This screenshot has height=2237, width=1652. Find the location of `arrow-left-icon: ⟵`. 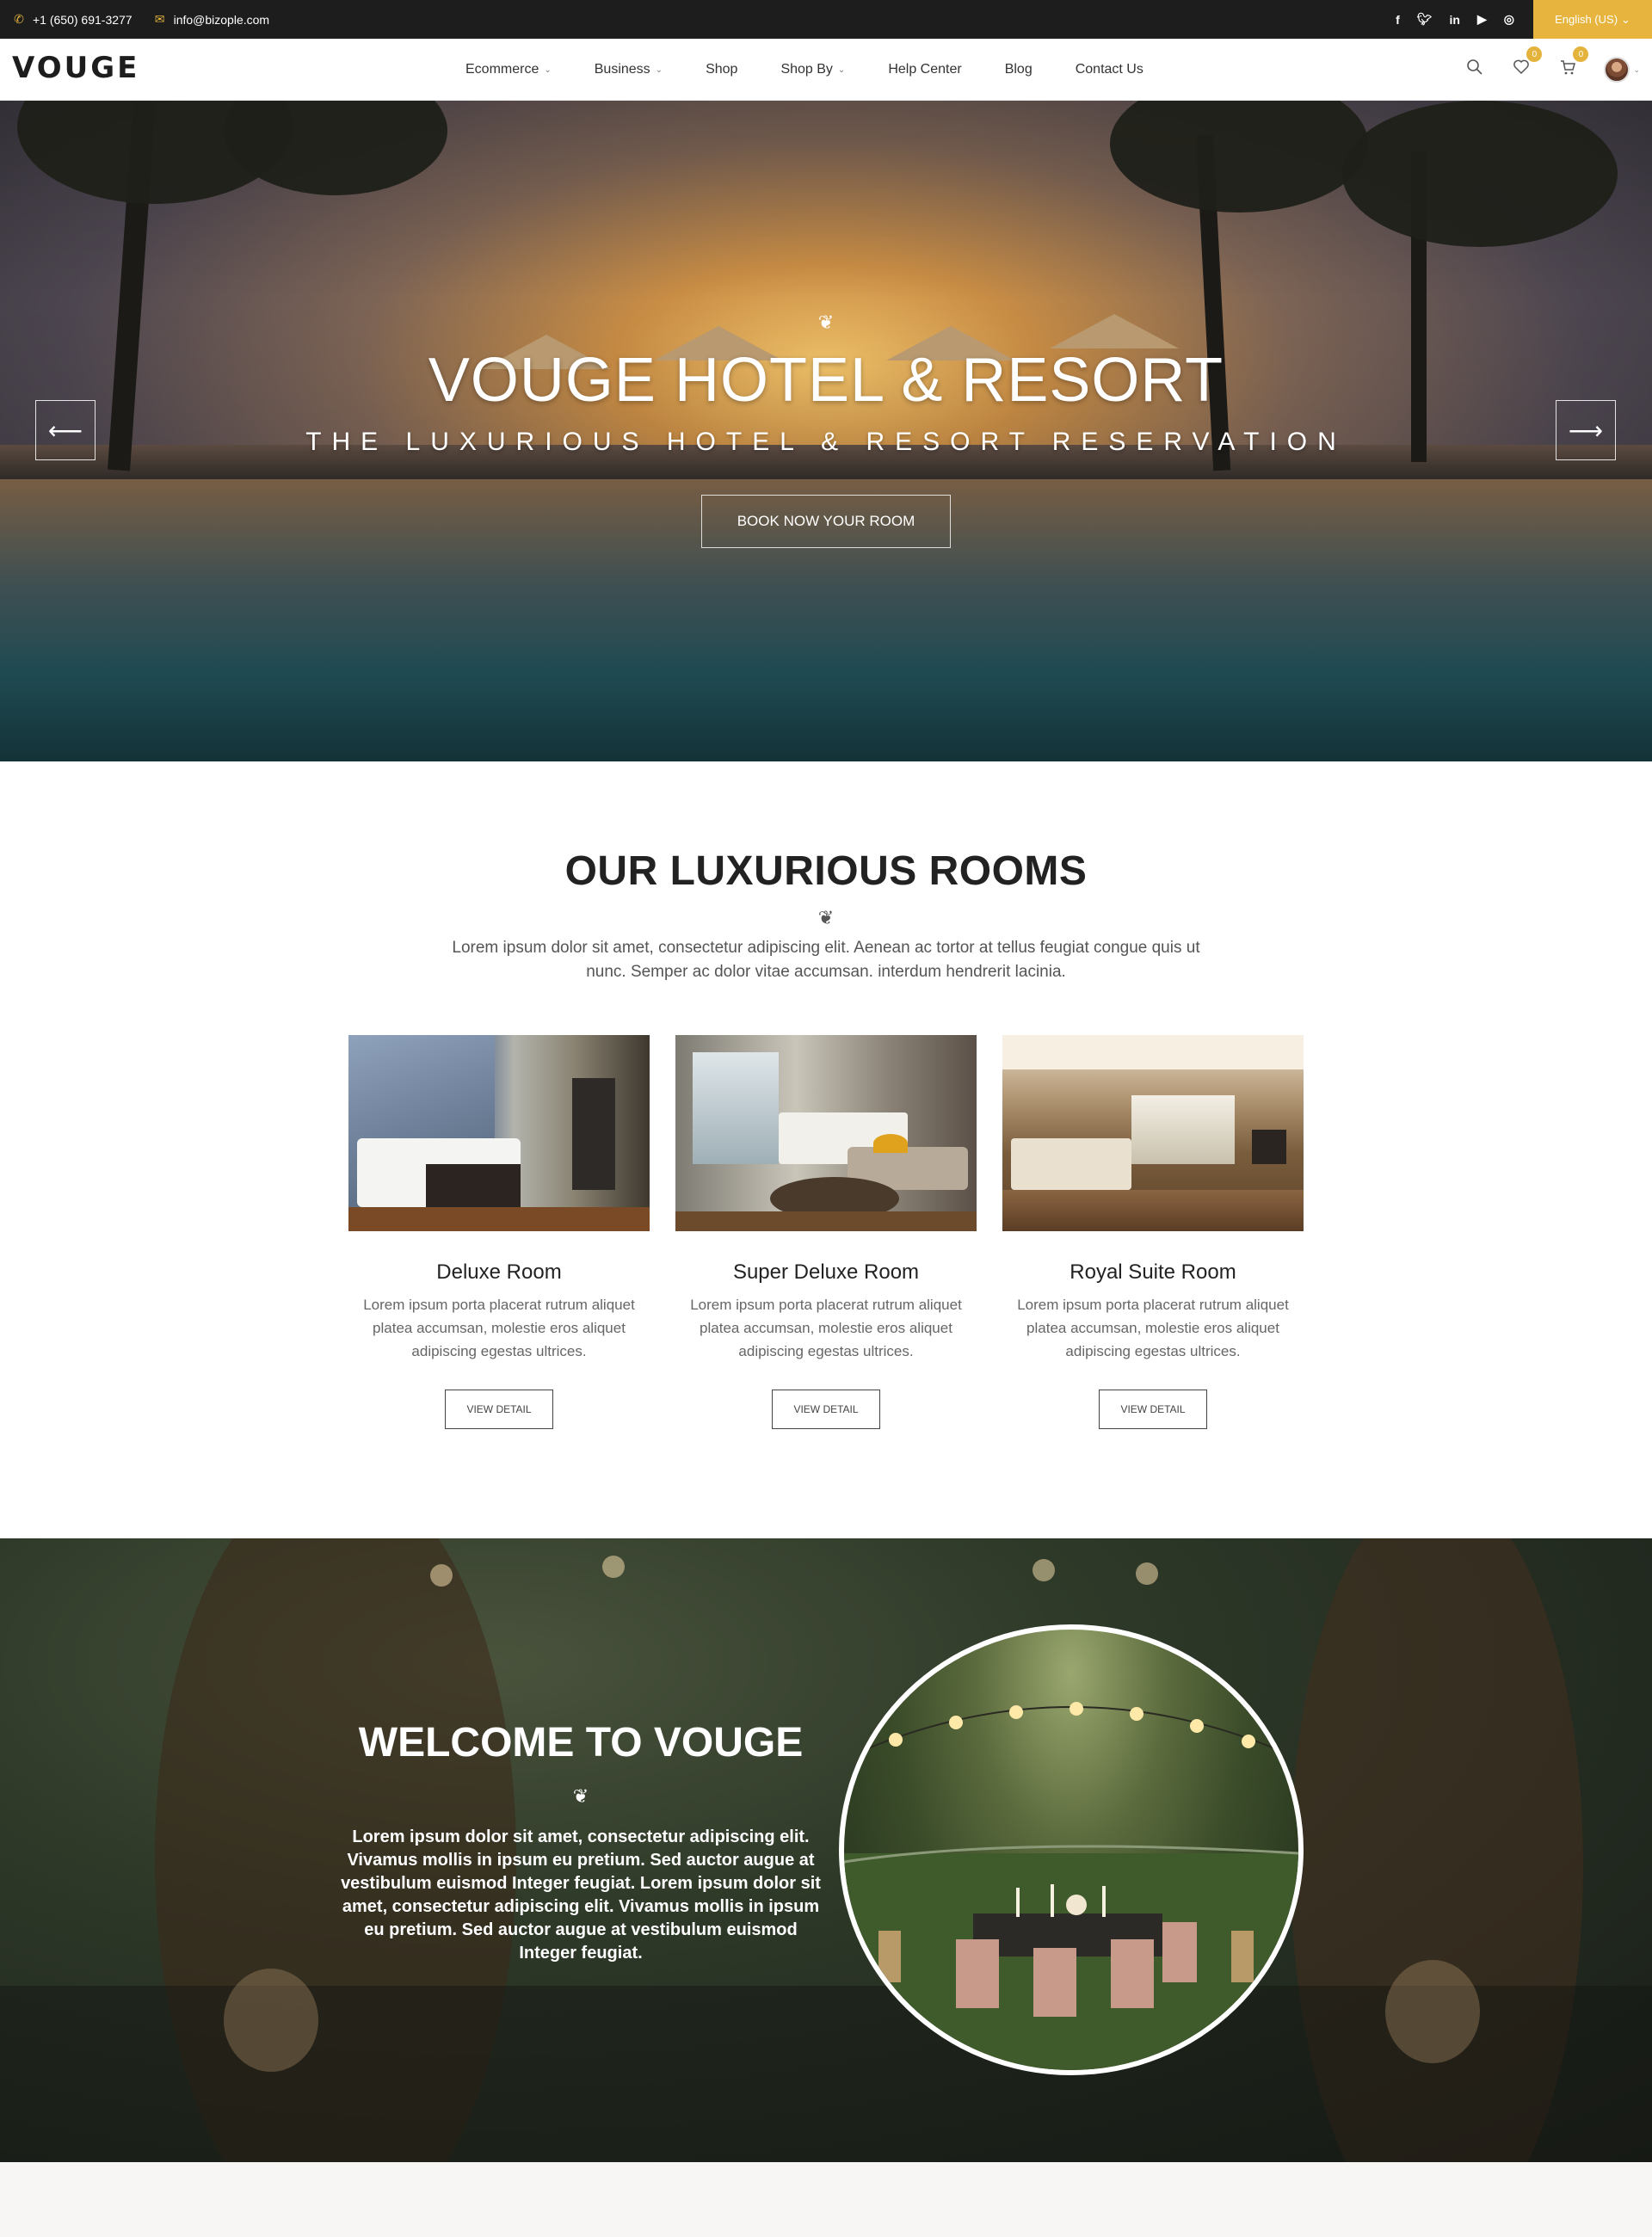

arrow-left-icon: ⟵ is located at coordinates (65, 430).